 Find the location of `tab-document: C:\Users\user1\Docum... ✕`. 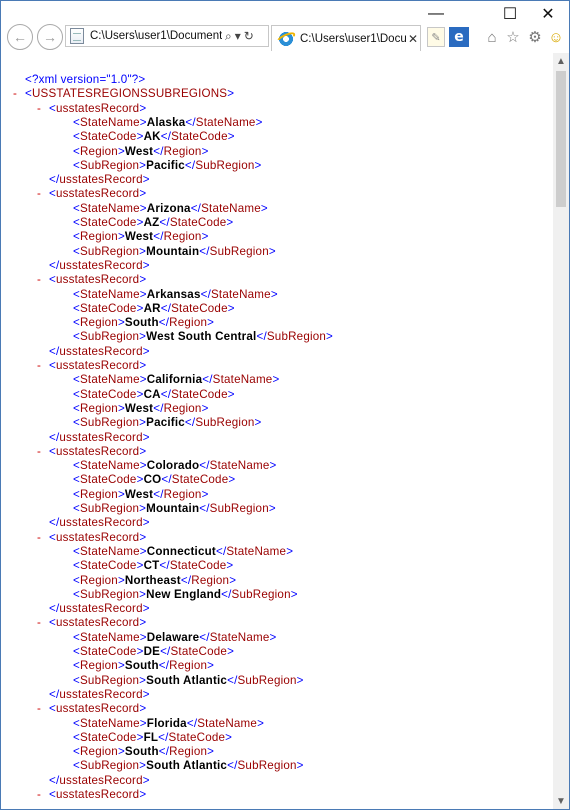

tab-document: C:\Users\user1\Docum... ✕ is located at coordinates (346, 38).